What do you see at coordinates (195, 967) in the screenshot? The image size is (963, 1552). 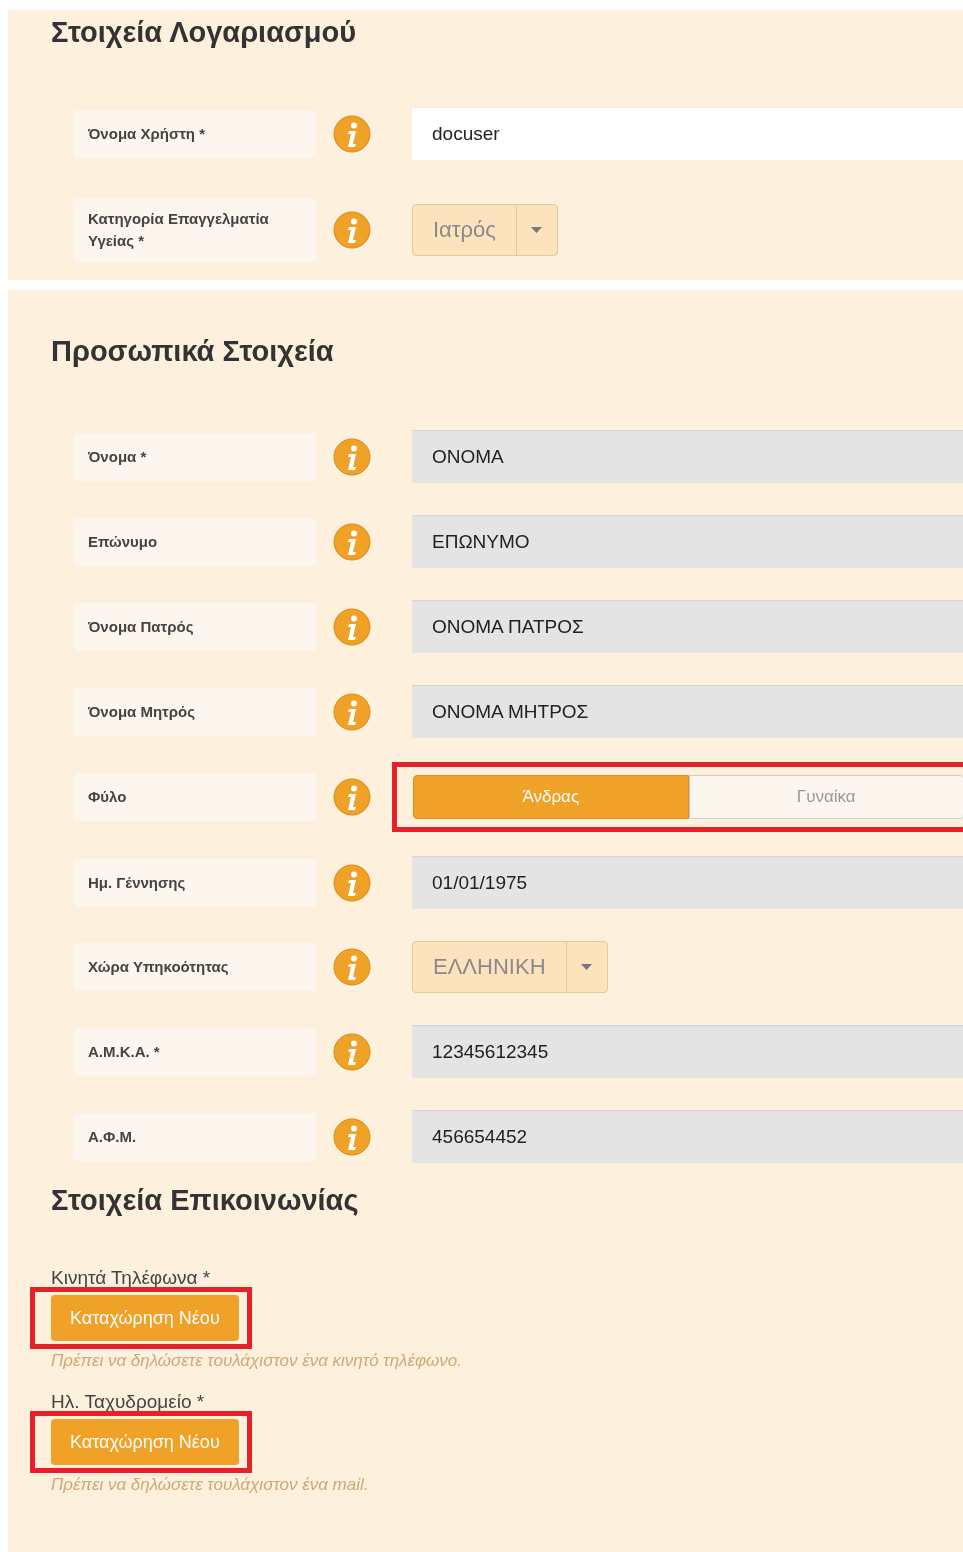 I see `field-label: Χώρα Υπηκοότητας` at bounding box center [195, 967].